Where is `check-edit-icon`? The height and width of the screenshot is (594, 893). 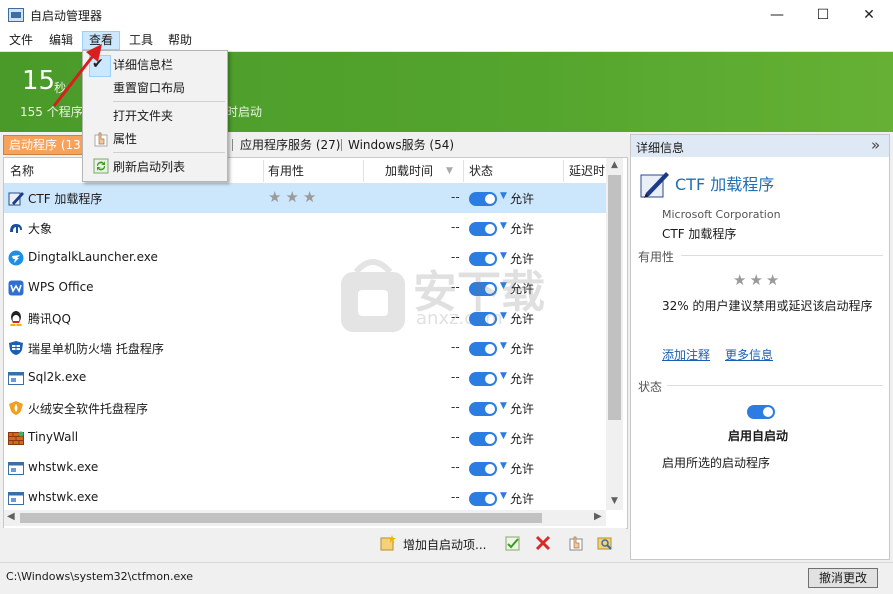
check-edit-icon is located at coordinates (513, 543).